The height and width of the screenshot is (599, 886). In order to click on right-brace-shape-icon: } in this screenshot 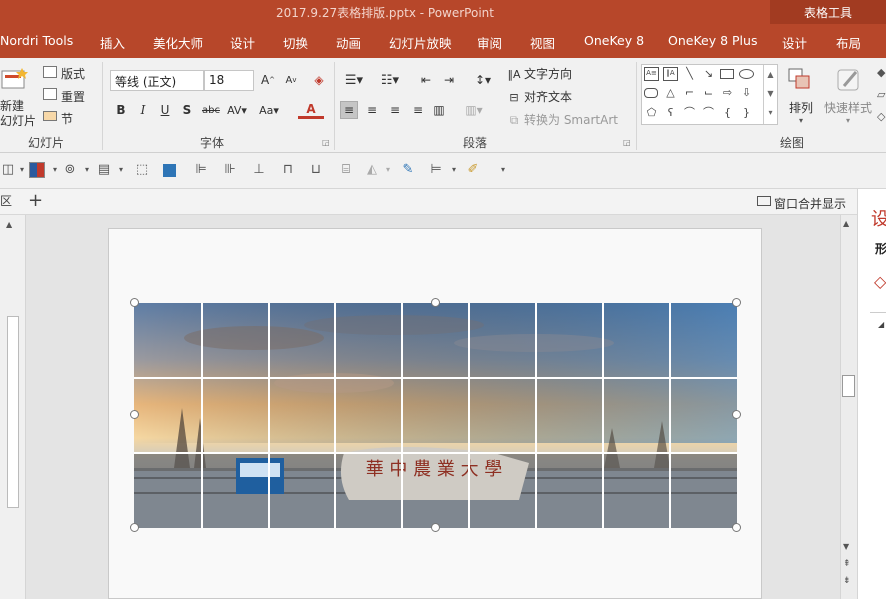, I will do `click(746, 113)`.